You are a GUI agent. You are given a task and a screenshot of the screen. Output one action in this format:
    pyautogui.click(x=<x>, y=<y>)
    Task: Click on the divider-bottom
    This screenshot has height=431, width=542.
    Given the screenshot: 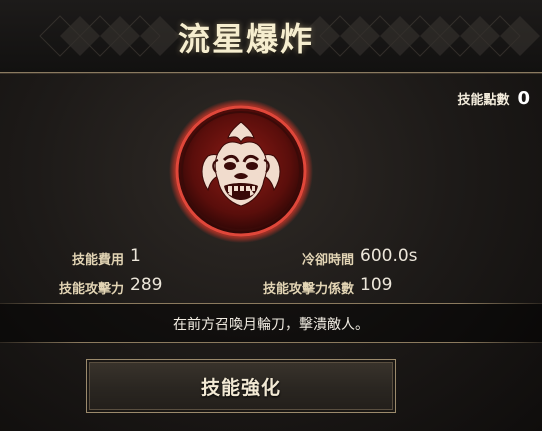 What is the action you would take?
    pyautogui.click(x=271, y=342)
    